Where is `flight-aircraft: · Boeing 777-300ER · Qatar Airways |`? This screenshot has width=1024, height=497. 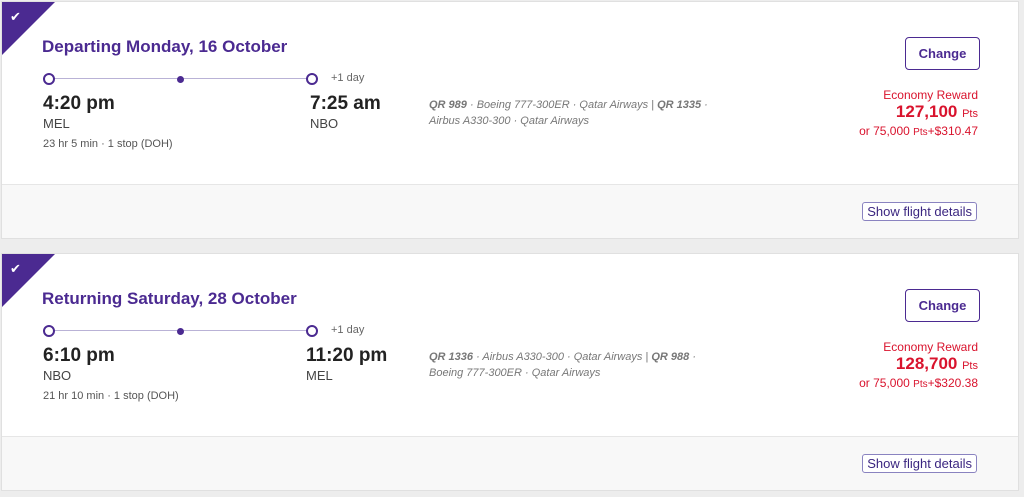 flight-aircraft: · Boeing 777-300ER · Qatar Airways | is located at coordinates (562, 105).